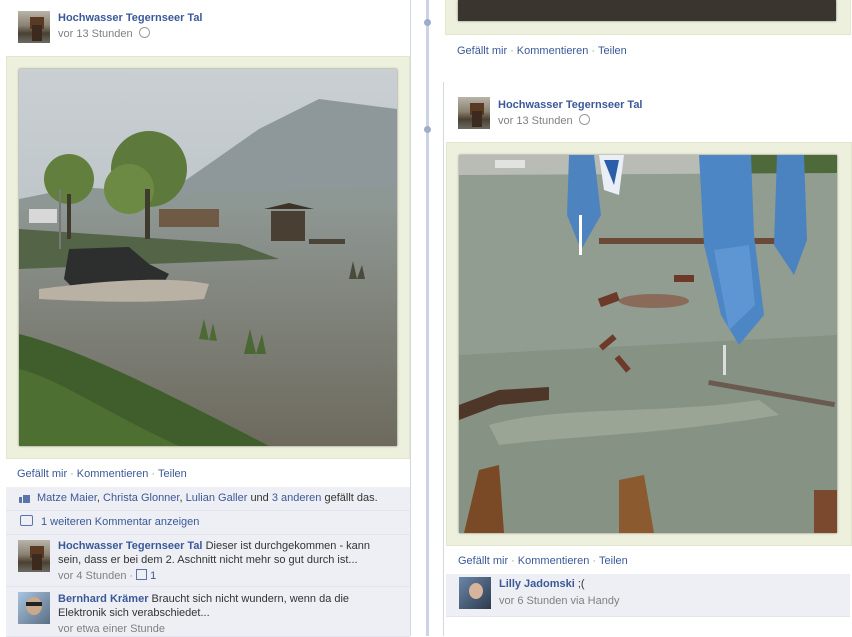  I want to click on previous-photo-frame, so click(648, 17).